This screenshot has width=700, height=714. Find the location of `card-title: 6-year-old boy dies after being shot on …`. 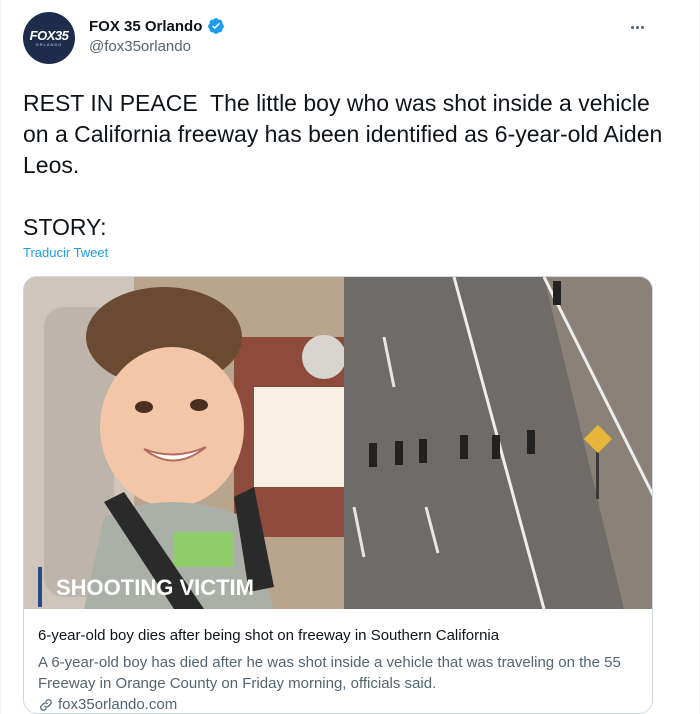

card-title: 6-year-old boy dies after being shot on … is located at coordinates (338, 635).